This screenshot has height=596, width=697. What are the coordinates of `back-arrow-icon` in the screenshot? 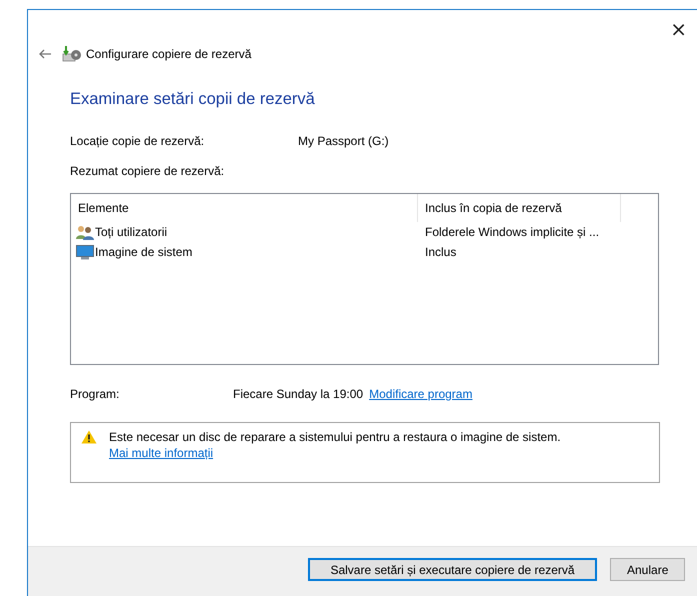 It's located at (45, 54).